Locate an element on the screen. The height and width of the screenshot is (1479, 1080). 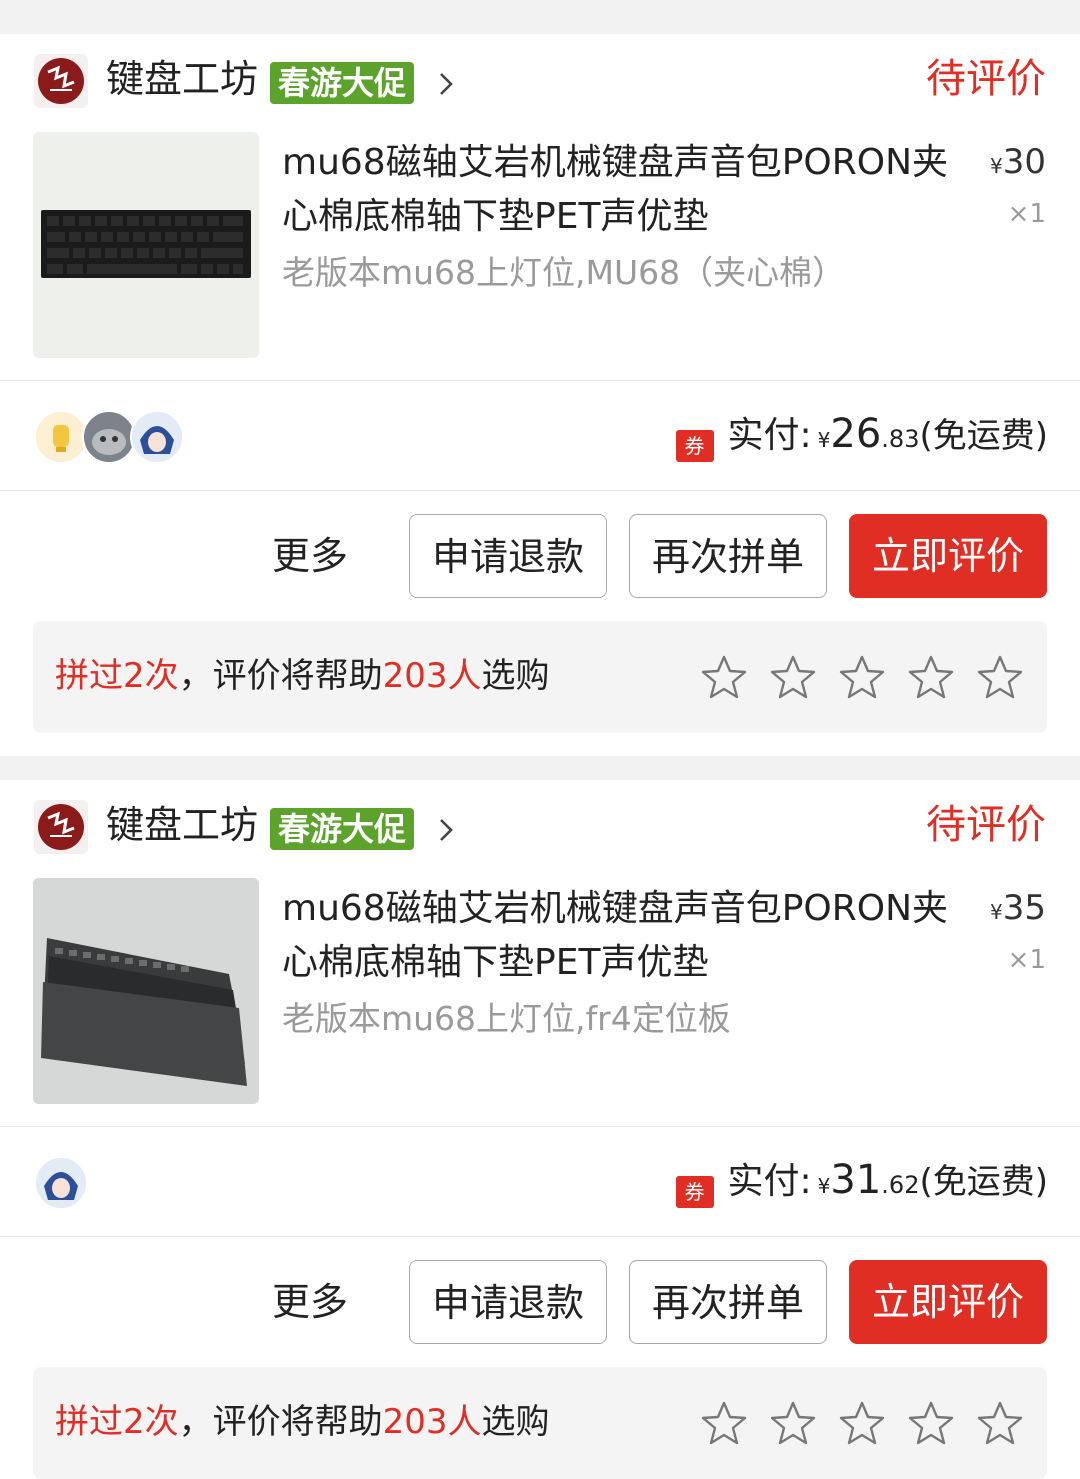
paid-amount-dec: .62 is located at coordinates (900, 1185).